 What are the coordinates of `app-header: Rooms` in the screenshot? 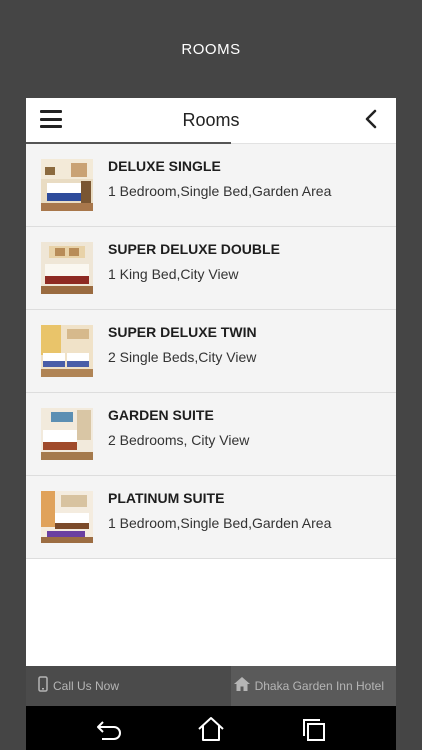 It's located at (211, 121).